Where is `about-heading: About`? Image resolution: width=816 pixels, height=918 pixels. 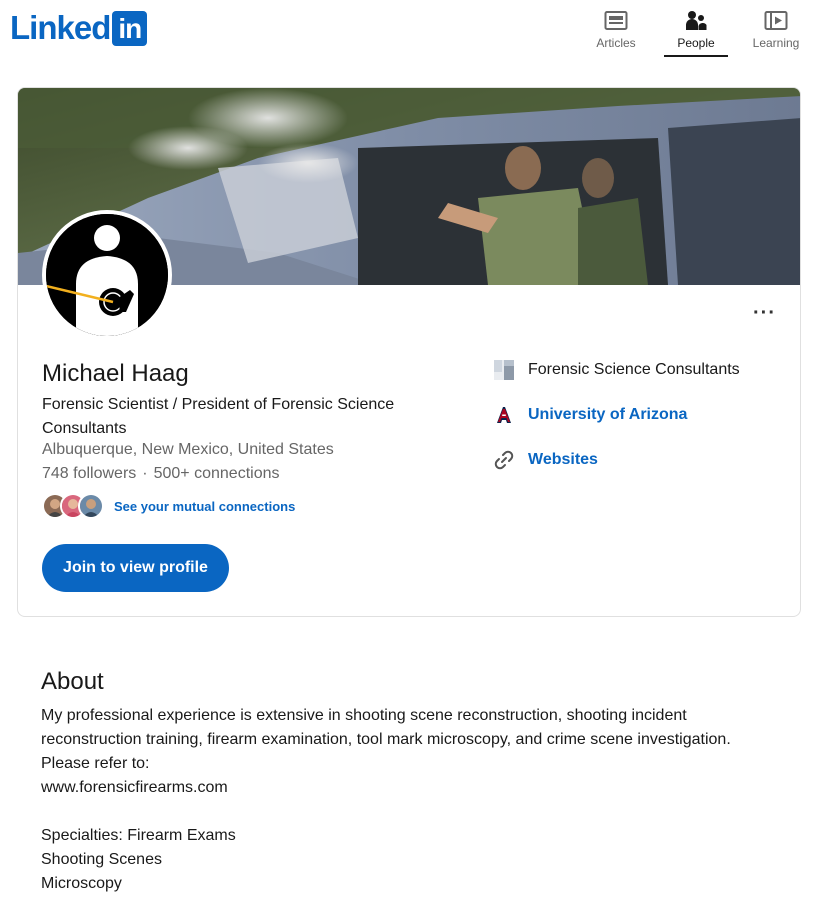
about-heading: About is located at coordinates (72, 681).